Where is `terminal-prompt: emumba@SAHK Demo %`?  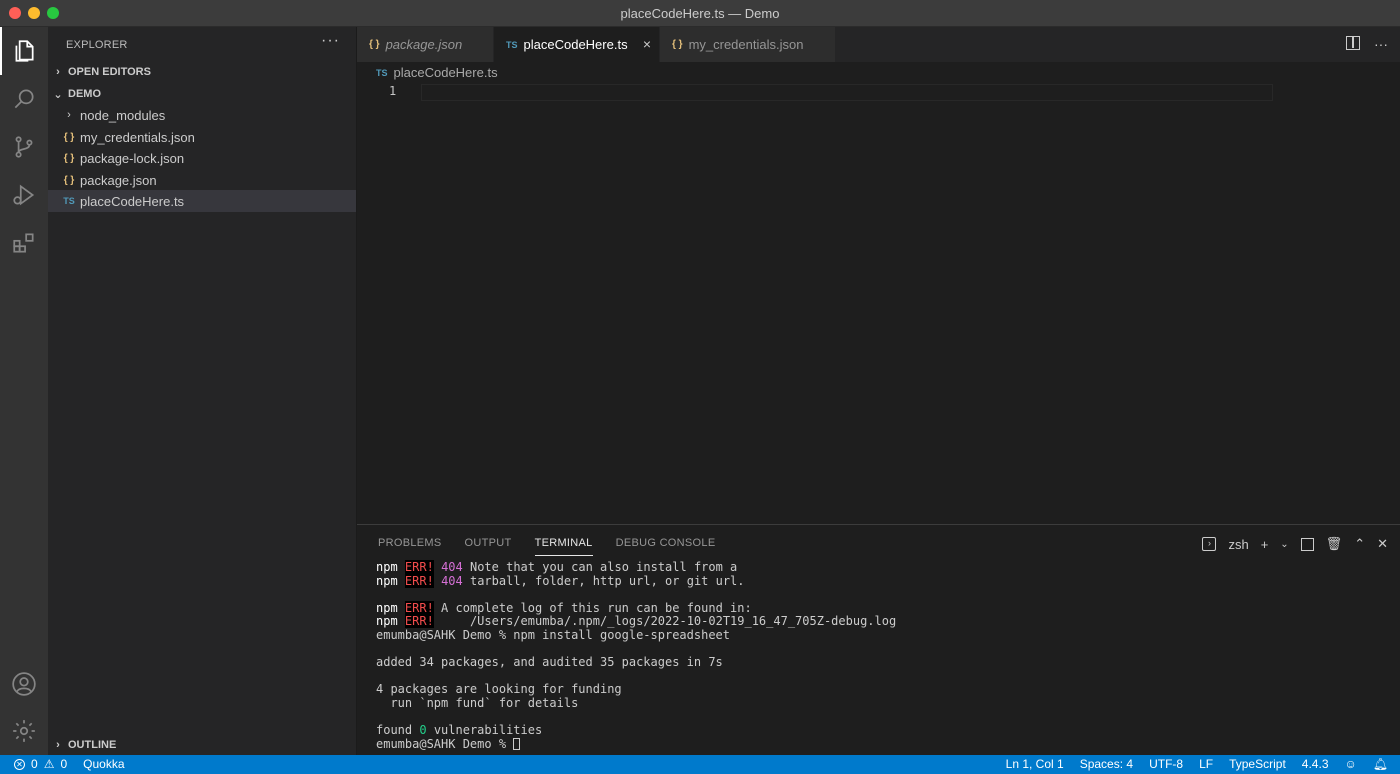
terminal-prompt: emumba@SAHK Demo % is located at coordinates (445, 743).